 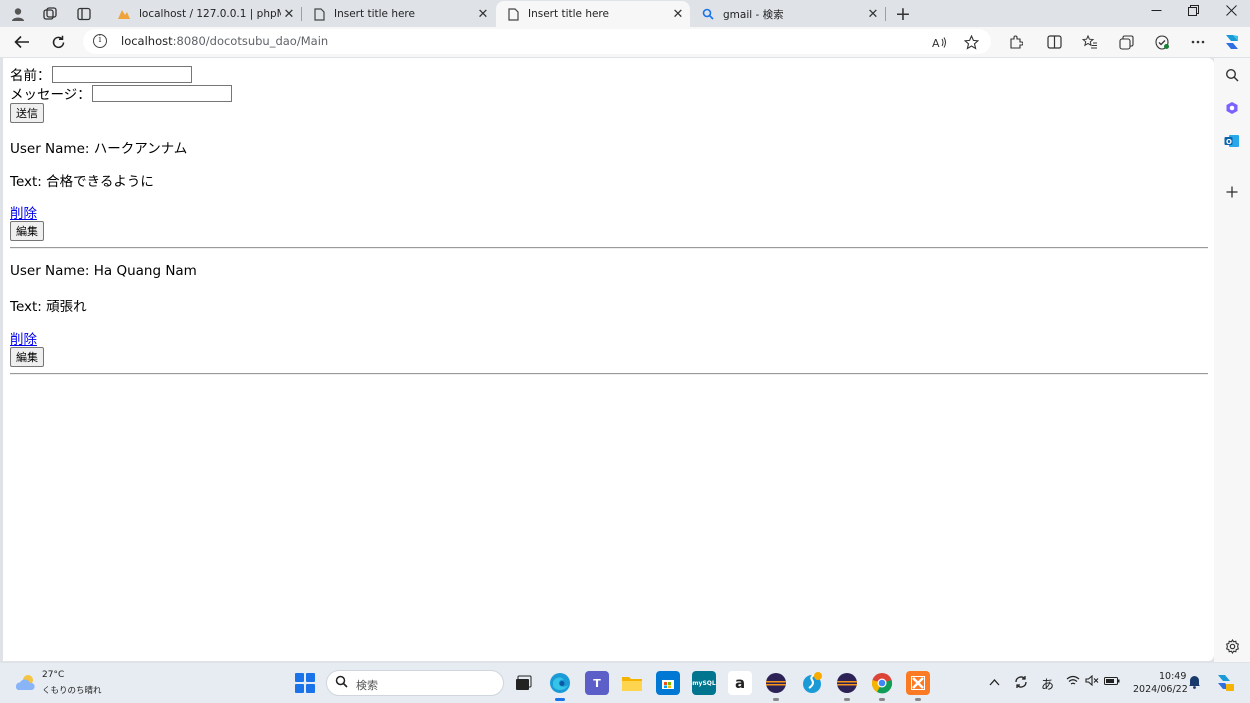 What do you see at coordinates (58, 42) in the screenshot?
I see `refresh-icon` at bounding box center [58, 42].